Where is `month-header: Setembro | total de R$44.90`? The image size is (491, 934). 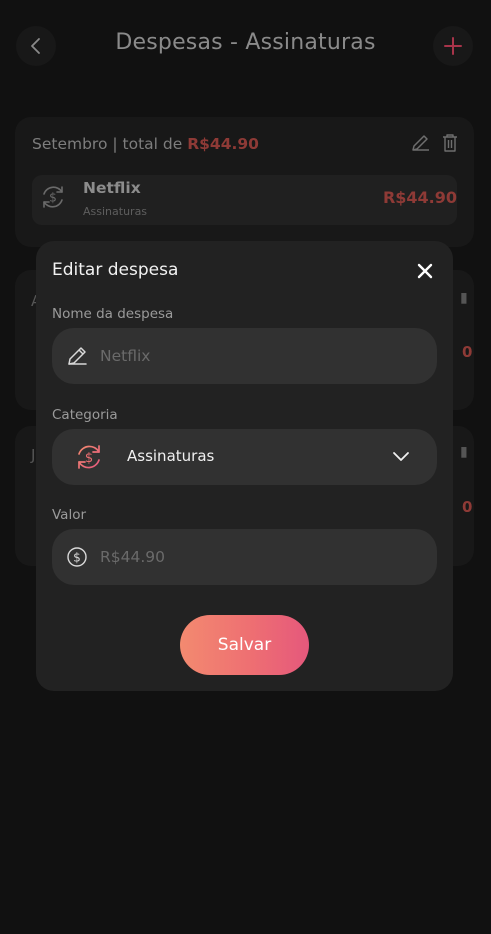 month-header: Setembro | total de R$44.90 is located at coordinates (145, 144).